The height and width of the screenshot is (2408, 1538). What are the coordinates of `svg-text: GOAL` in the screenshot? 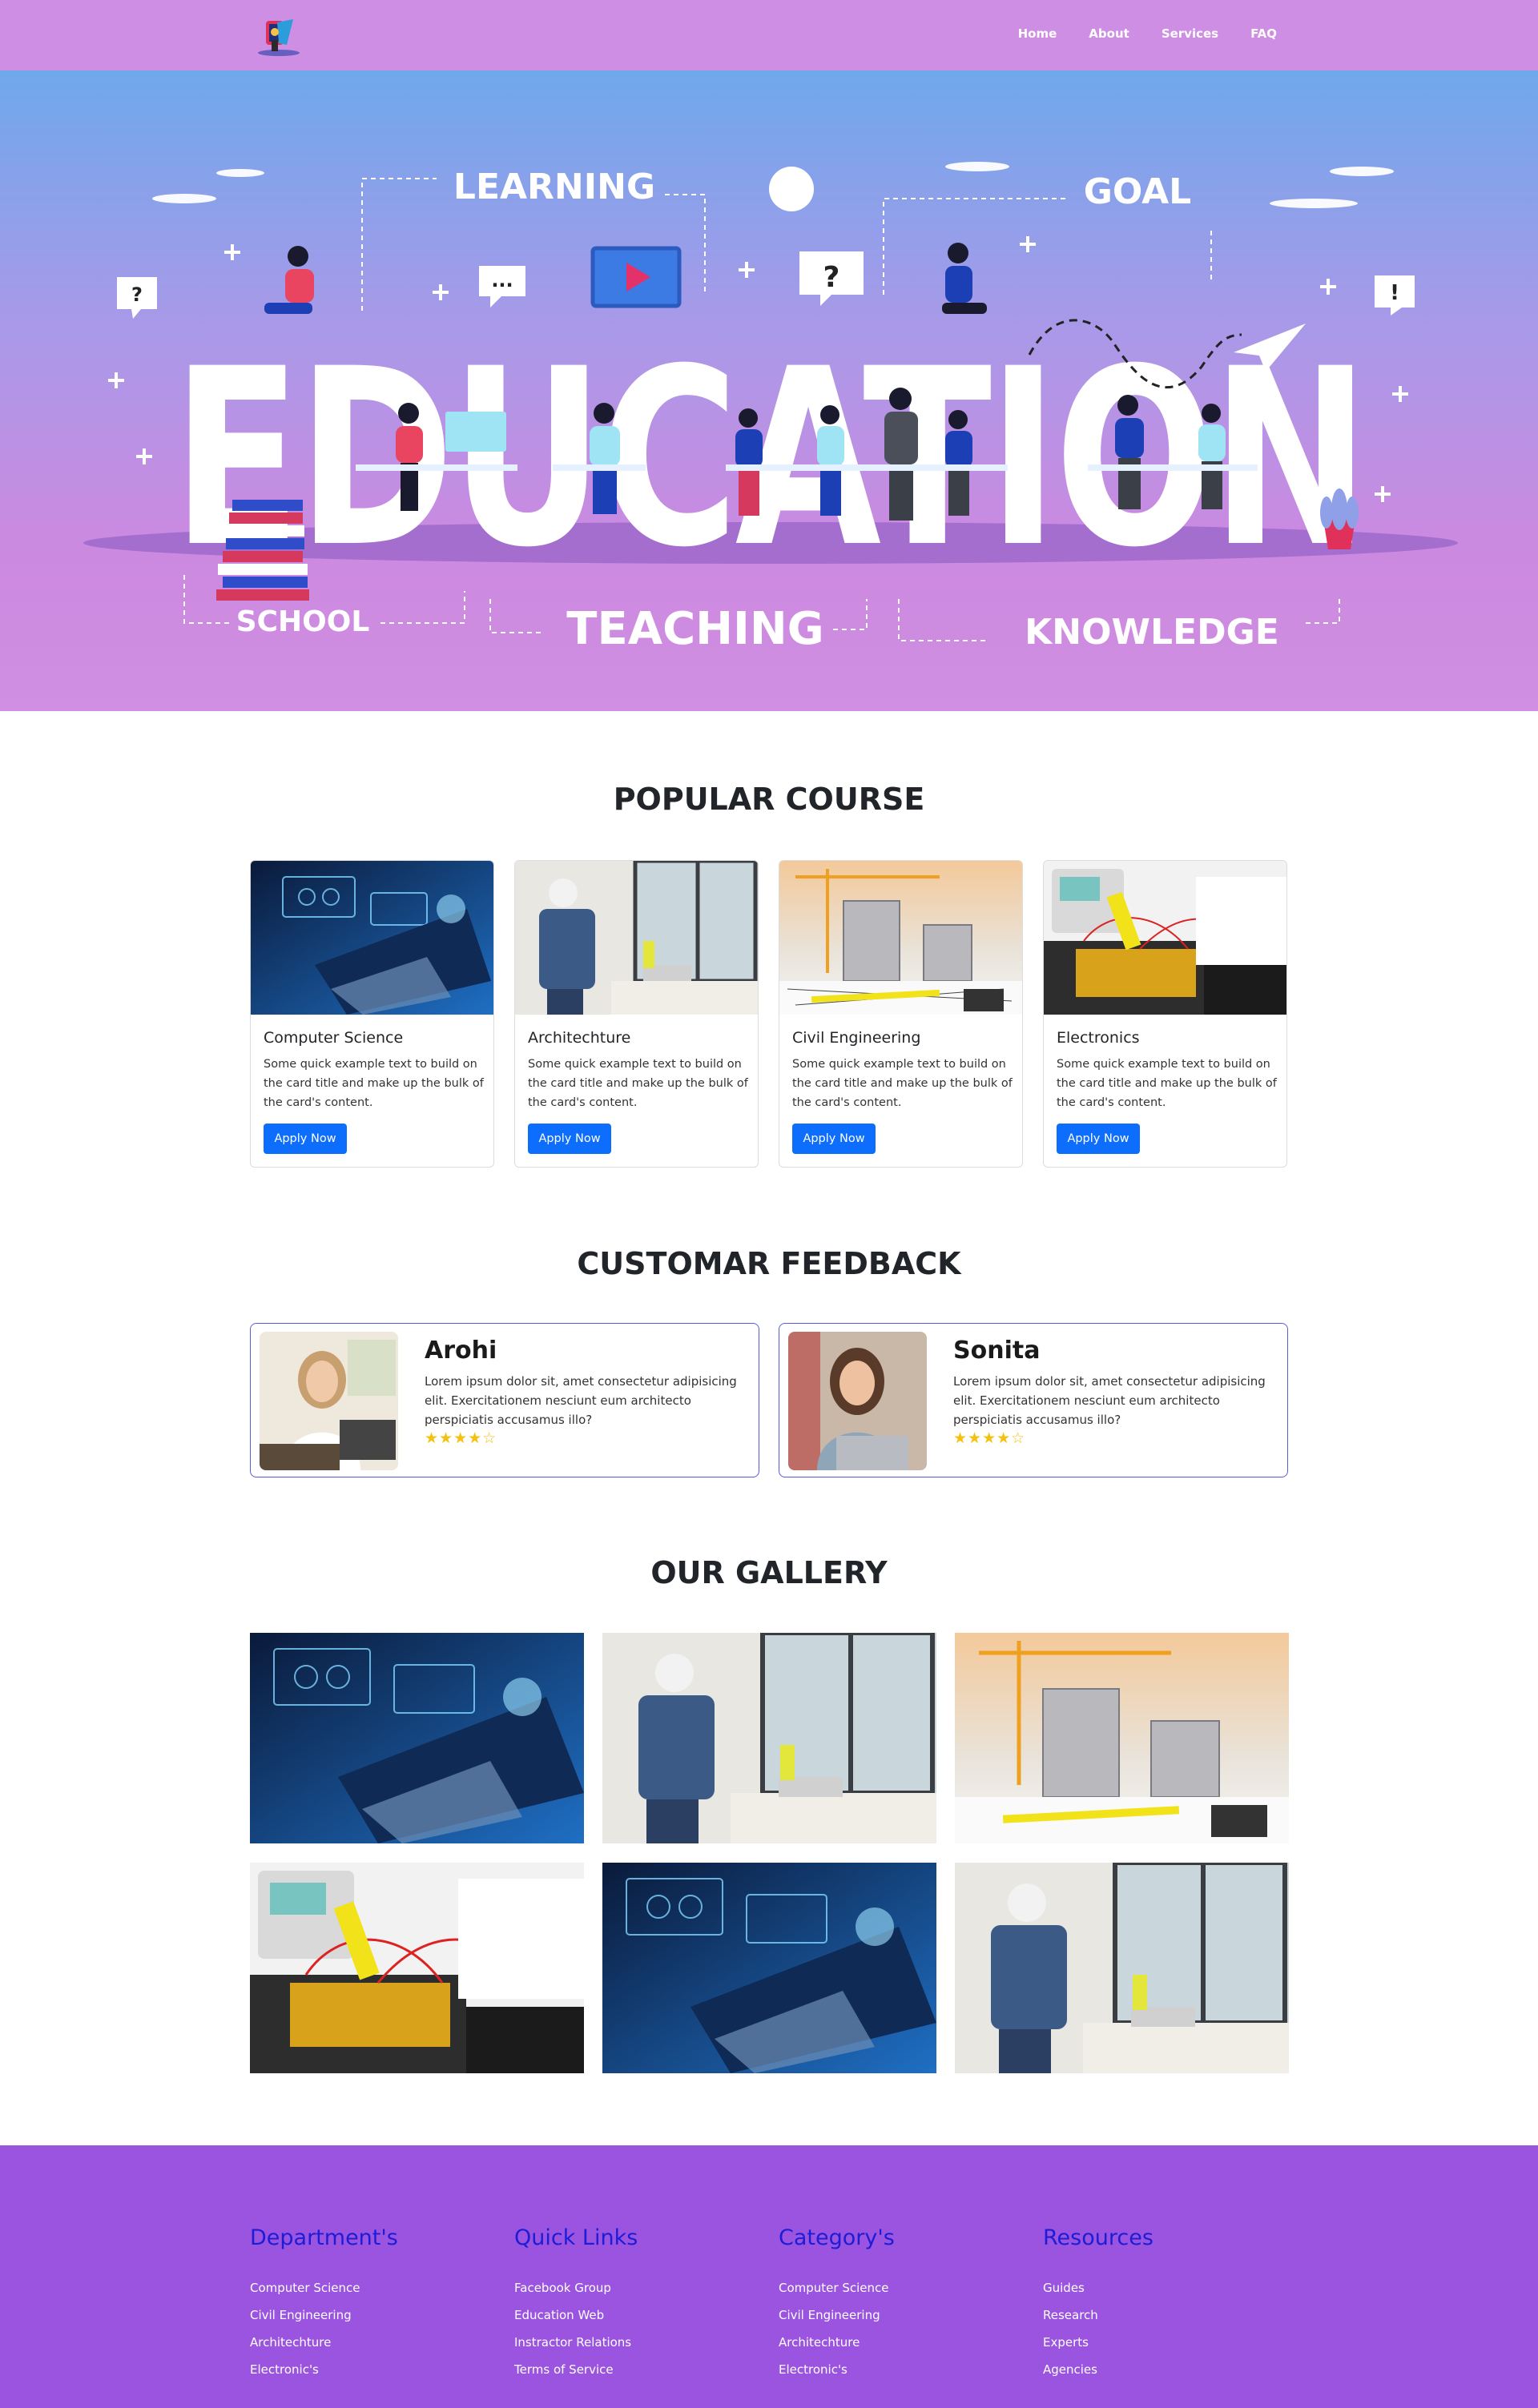 It's located at (1138, 192).